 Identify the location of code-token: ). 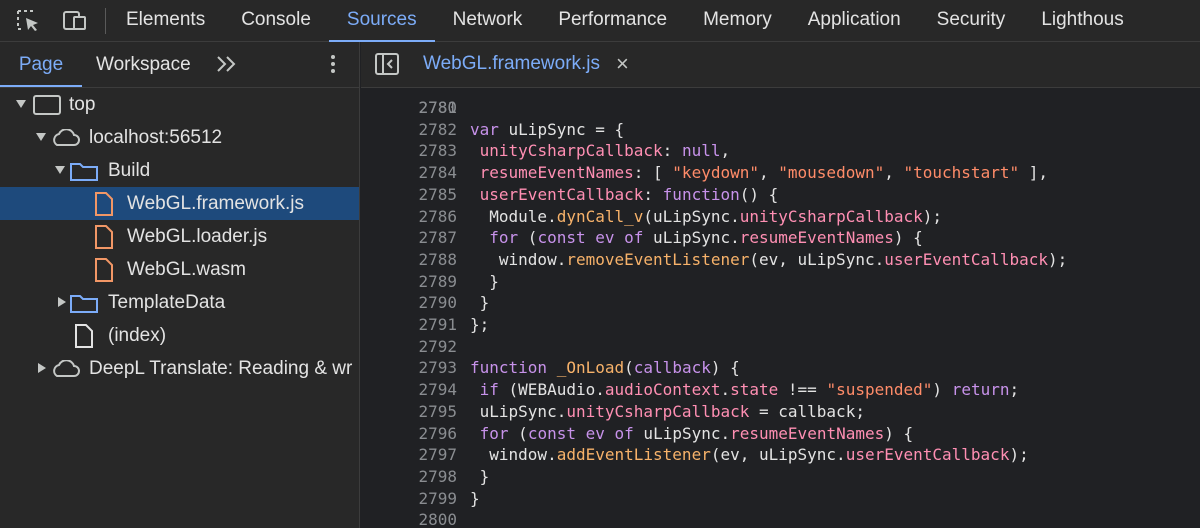
(942, 390).